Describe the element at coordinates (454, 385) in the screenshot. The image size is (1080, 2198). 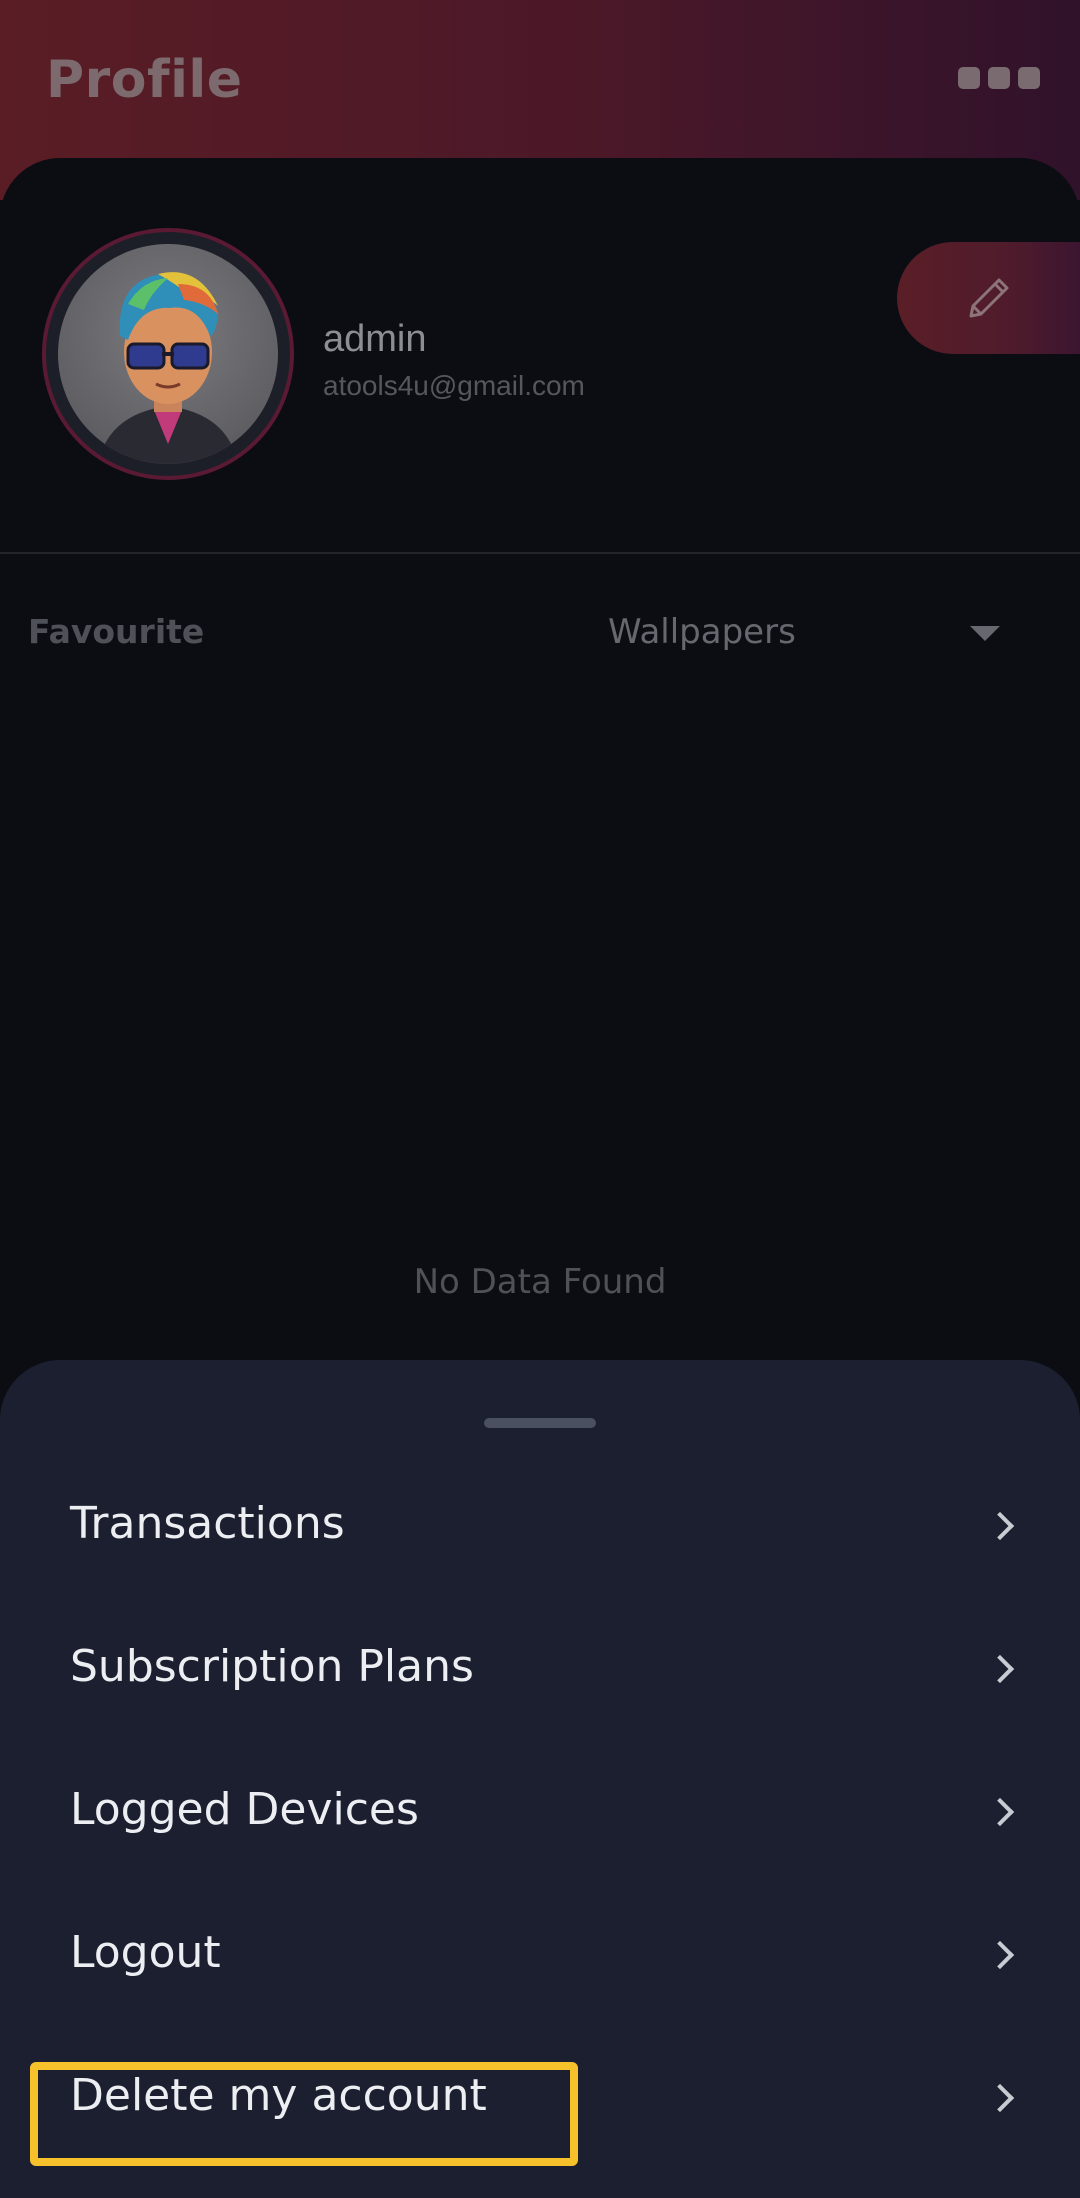
I see `profile-email: atools4u@gmail.com` at that location.